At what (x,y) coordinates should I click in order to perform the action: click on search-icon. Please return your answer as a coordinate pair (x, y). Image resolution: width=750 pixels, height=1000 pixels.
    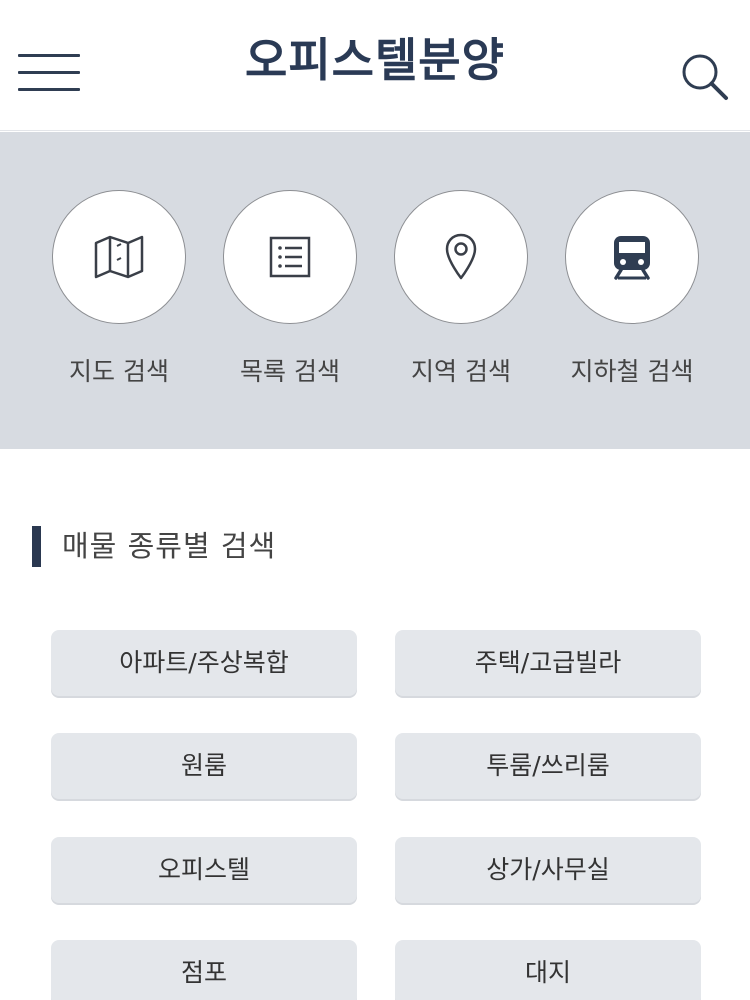
    Looking at the image, I should click on (706, 78).